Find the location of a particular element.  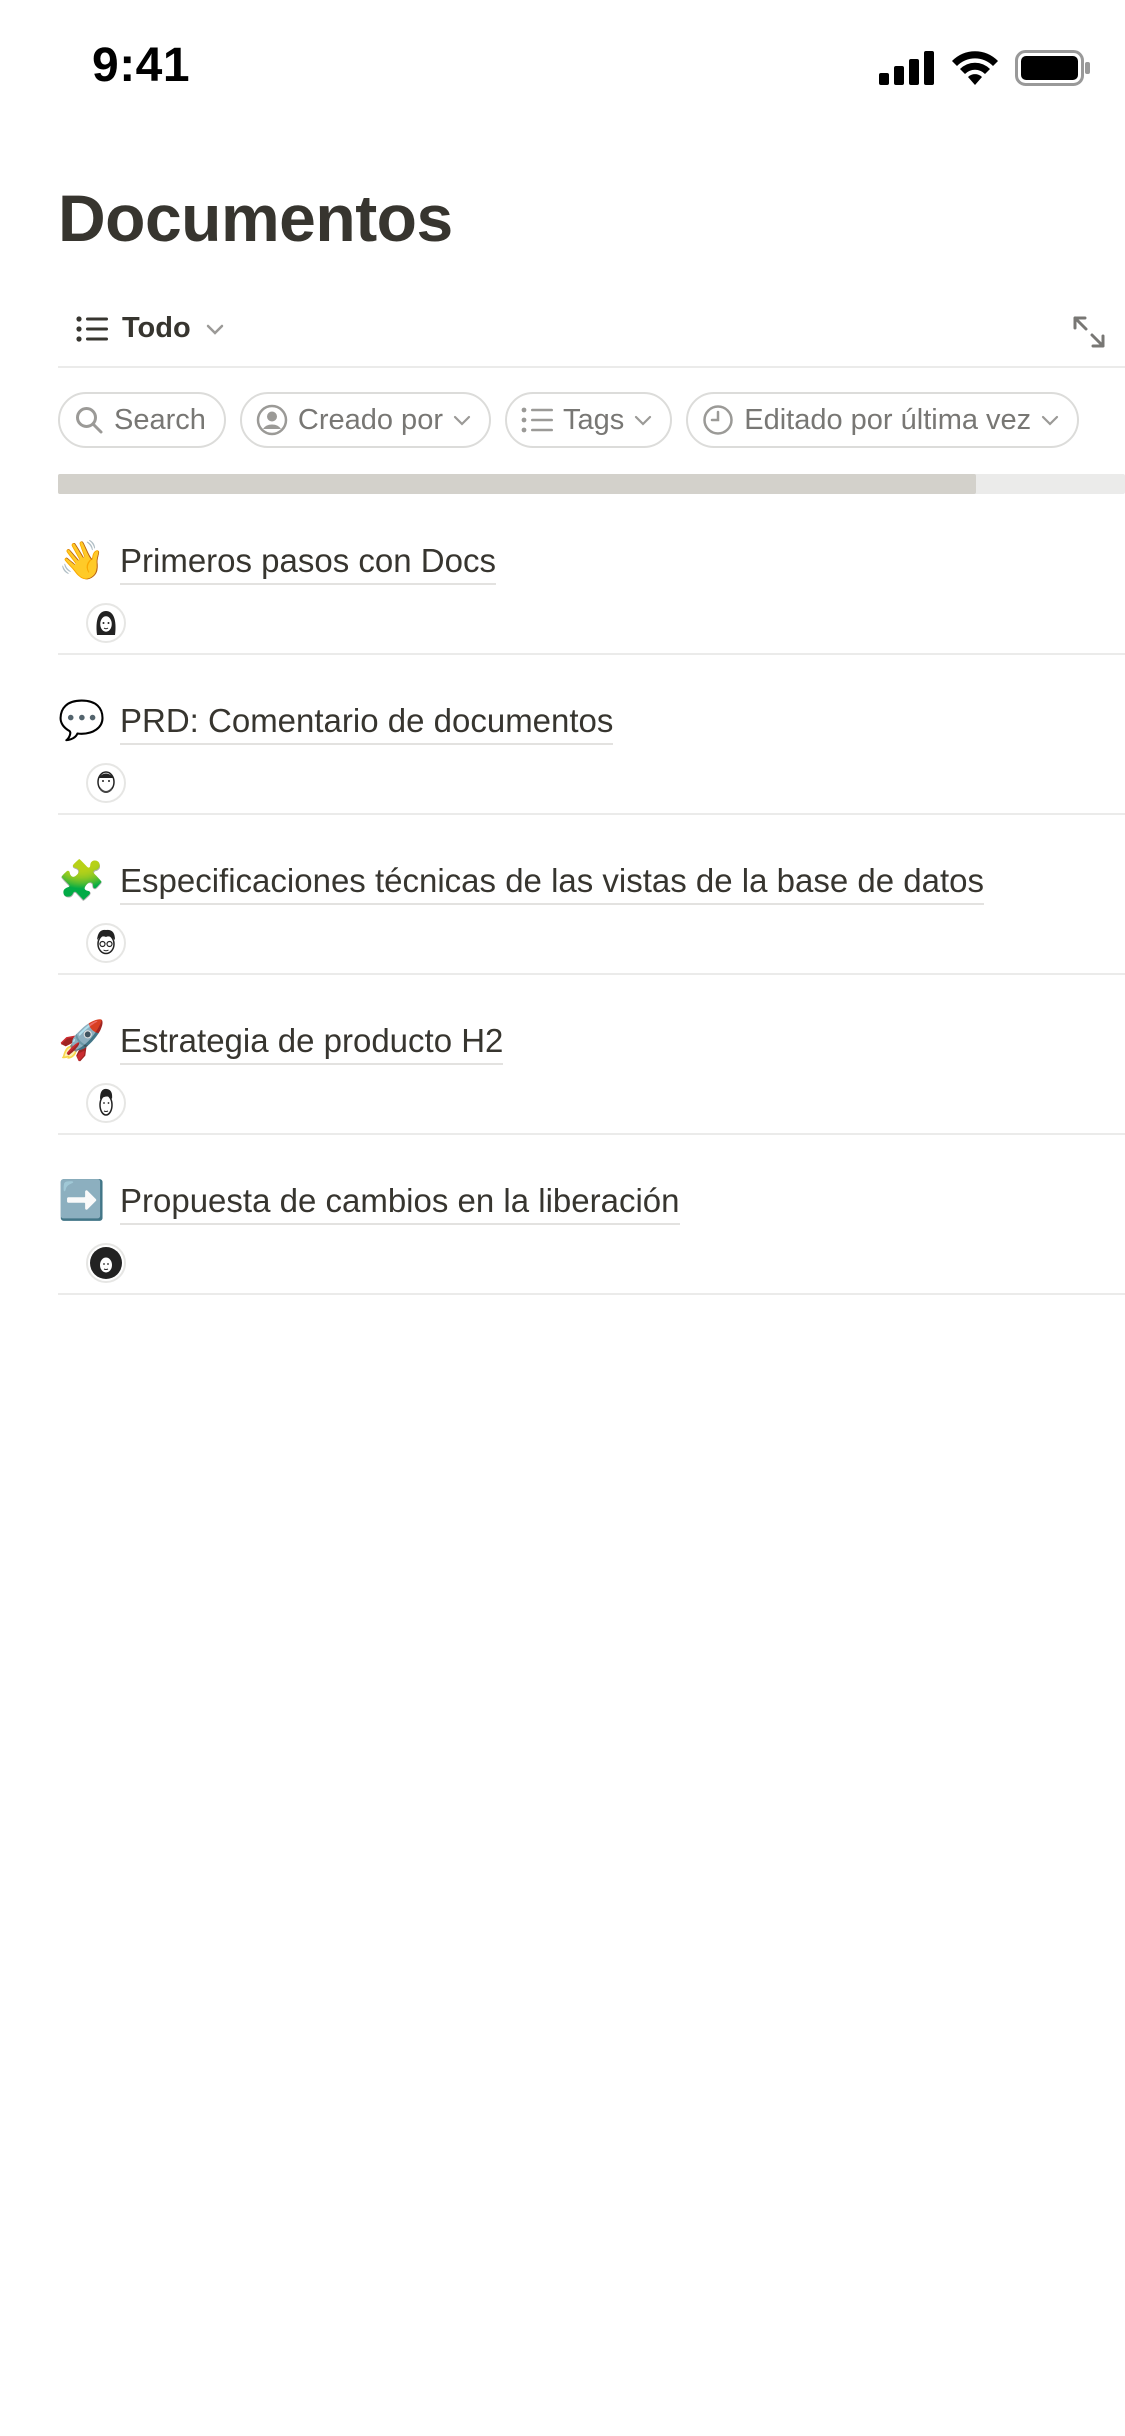

list-item: 💬 PRD: Comentario de documentos is located at coordinates (591, 735).